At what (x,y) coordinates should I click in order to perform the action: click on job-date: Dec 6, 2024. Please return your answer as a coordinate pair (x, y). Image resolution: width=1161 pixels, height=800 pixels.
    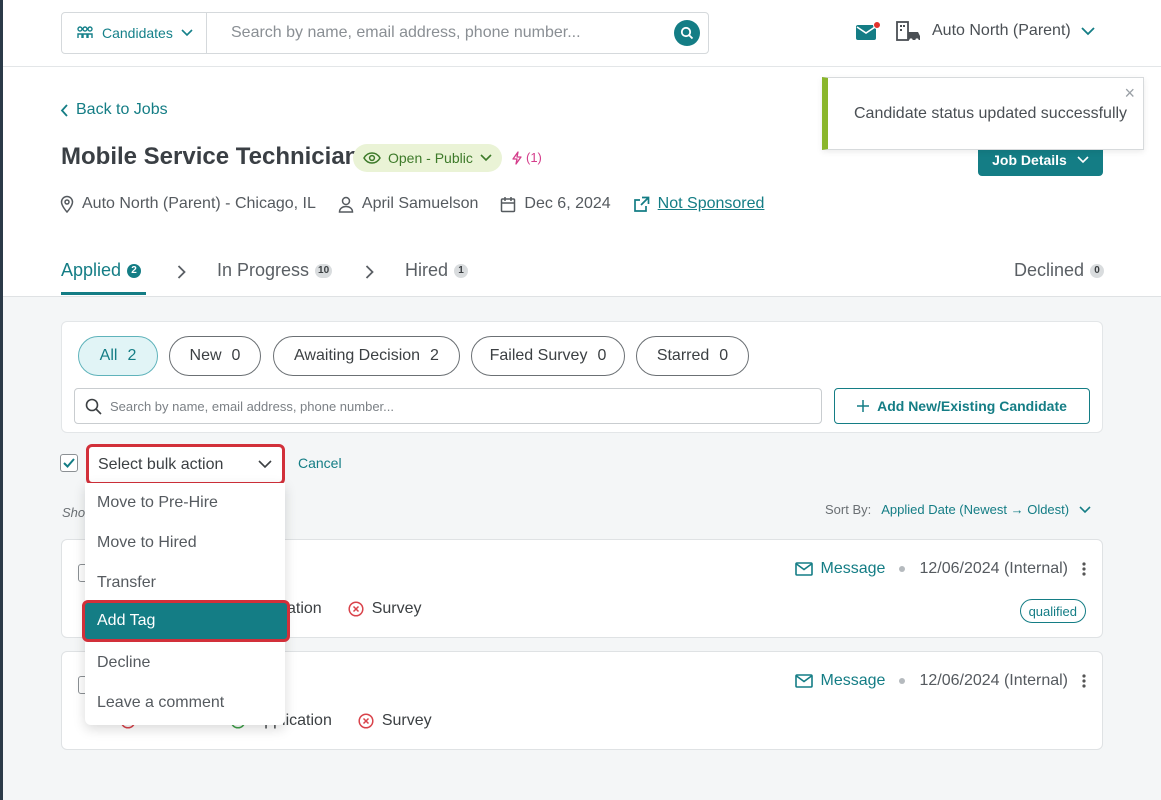
    Looking at the image, I should click on (555, 204).